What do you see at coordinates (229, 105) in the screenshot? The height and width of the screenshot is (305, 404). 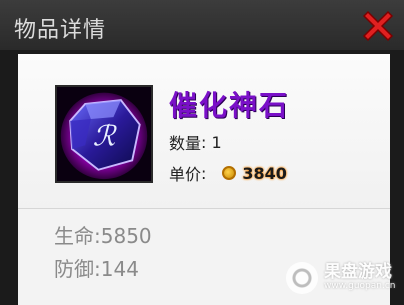 I see `item-name: 催化神石` at bounding box center [229, 105].